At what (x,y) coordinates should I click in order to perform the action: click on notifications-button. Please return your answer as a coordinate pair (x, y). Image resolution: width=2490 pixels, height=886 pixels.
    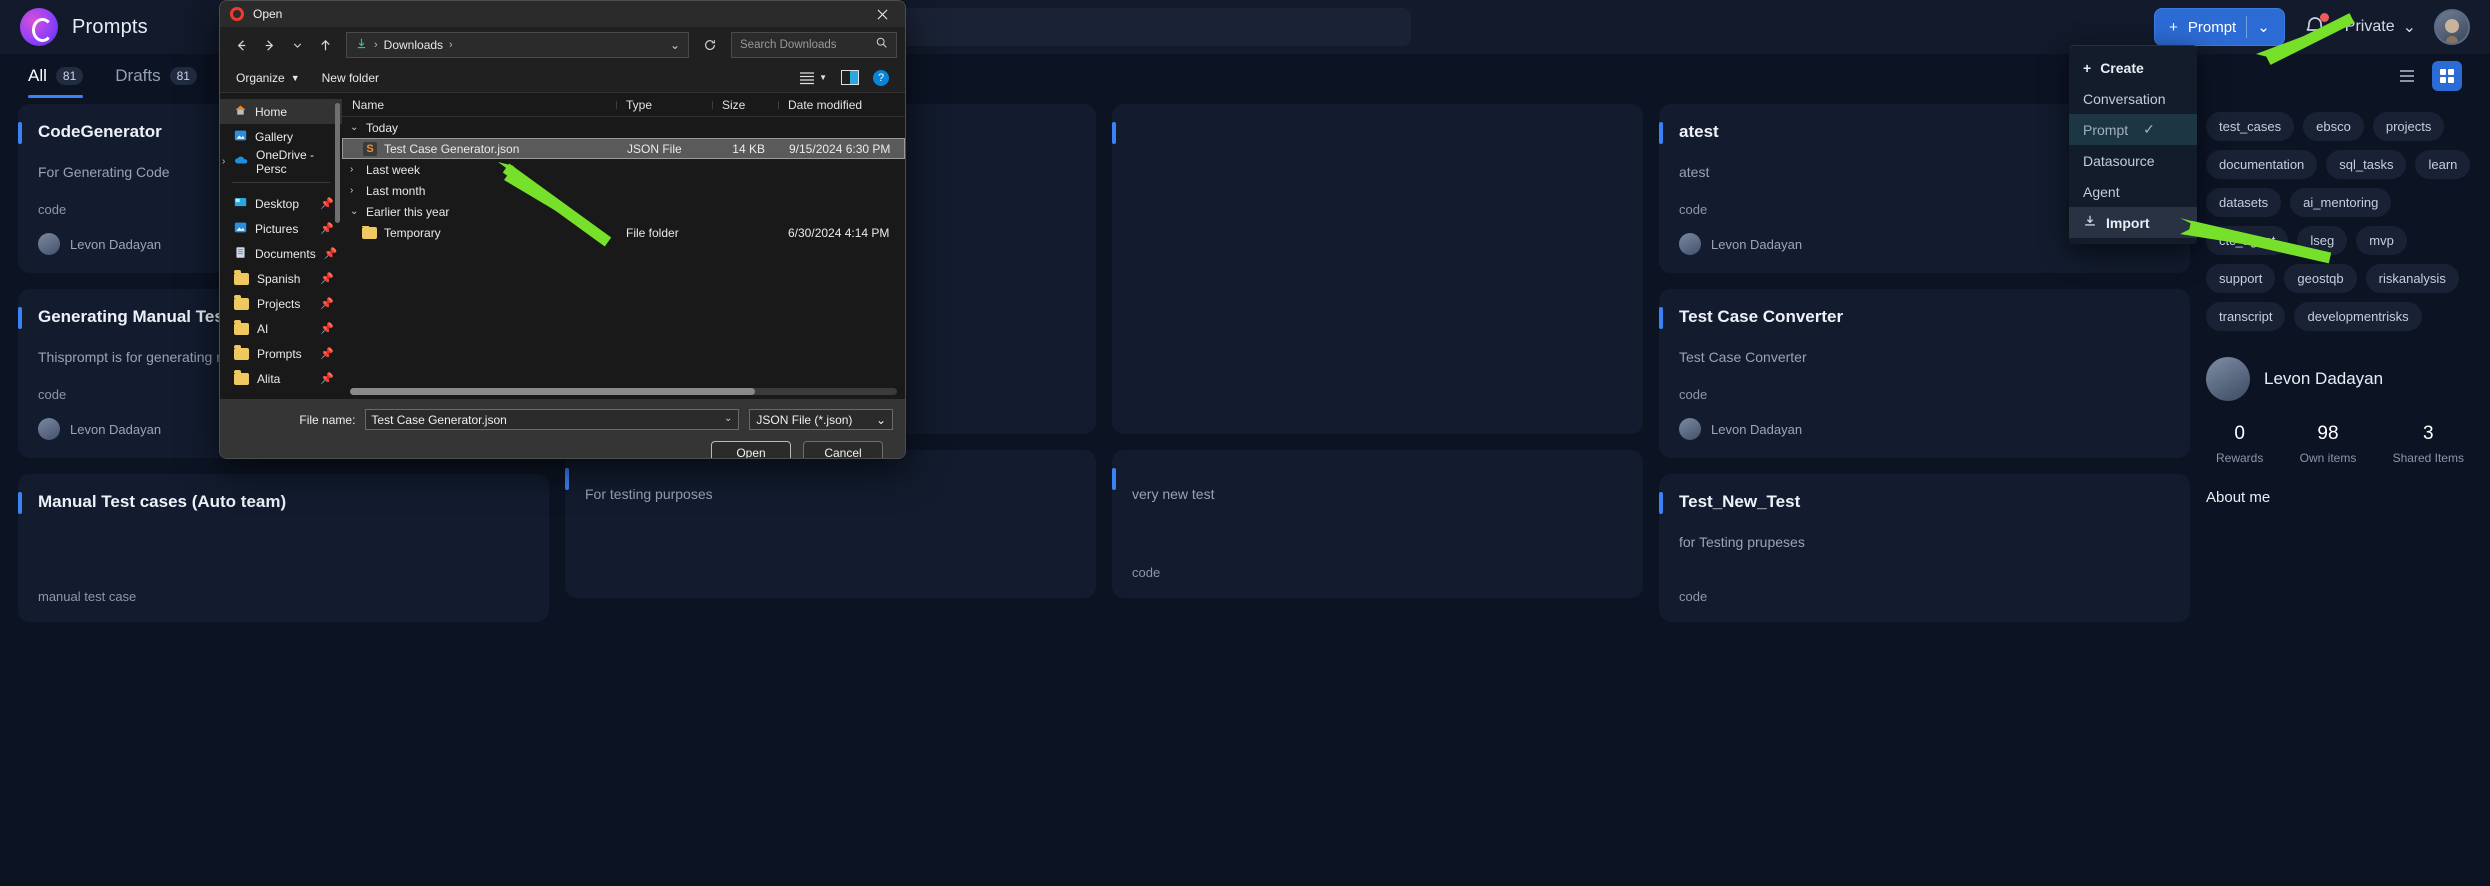
    Looking at the image, I should click on (2316, 26).